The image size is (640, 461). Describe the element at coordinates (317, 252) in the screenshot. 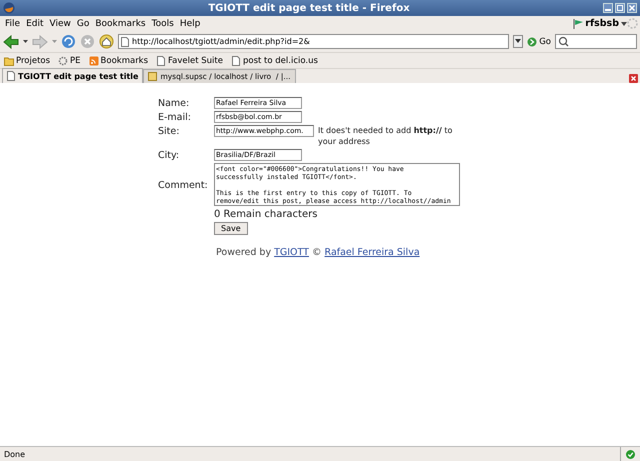

I see `copyright-symbol: ©` at that location.